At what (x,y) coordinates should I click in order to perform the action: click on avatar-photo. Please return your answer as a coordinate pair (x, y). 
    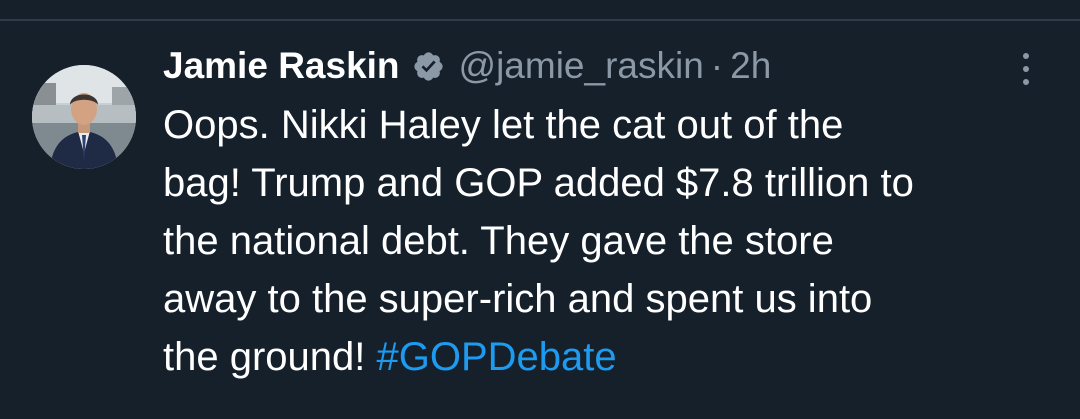
    Looking at the image, I should click on (84, 117).